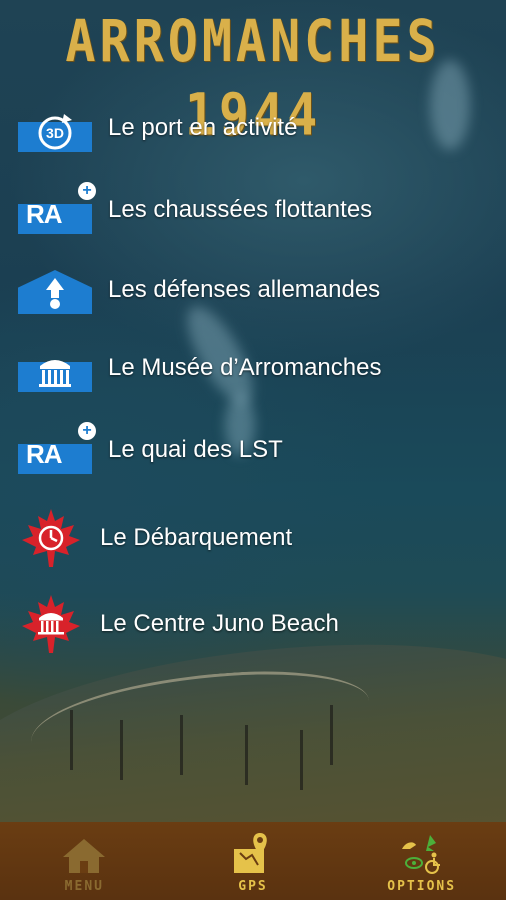 The width and height of the screenshot is (506, 900). I want to click on menu-item-label: Le quai des LST, so click(195, 449).